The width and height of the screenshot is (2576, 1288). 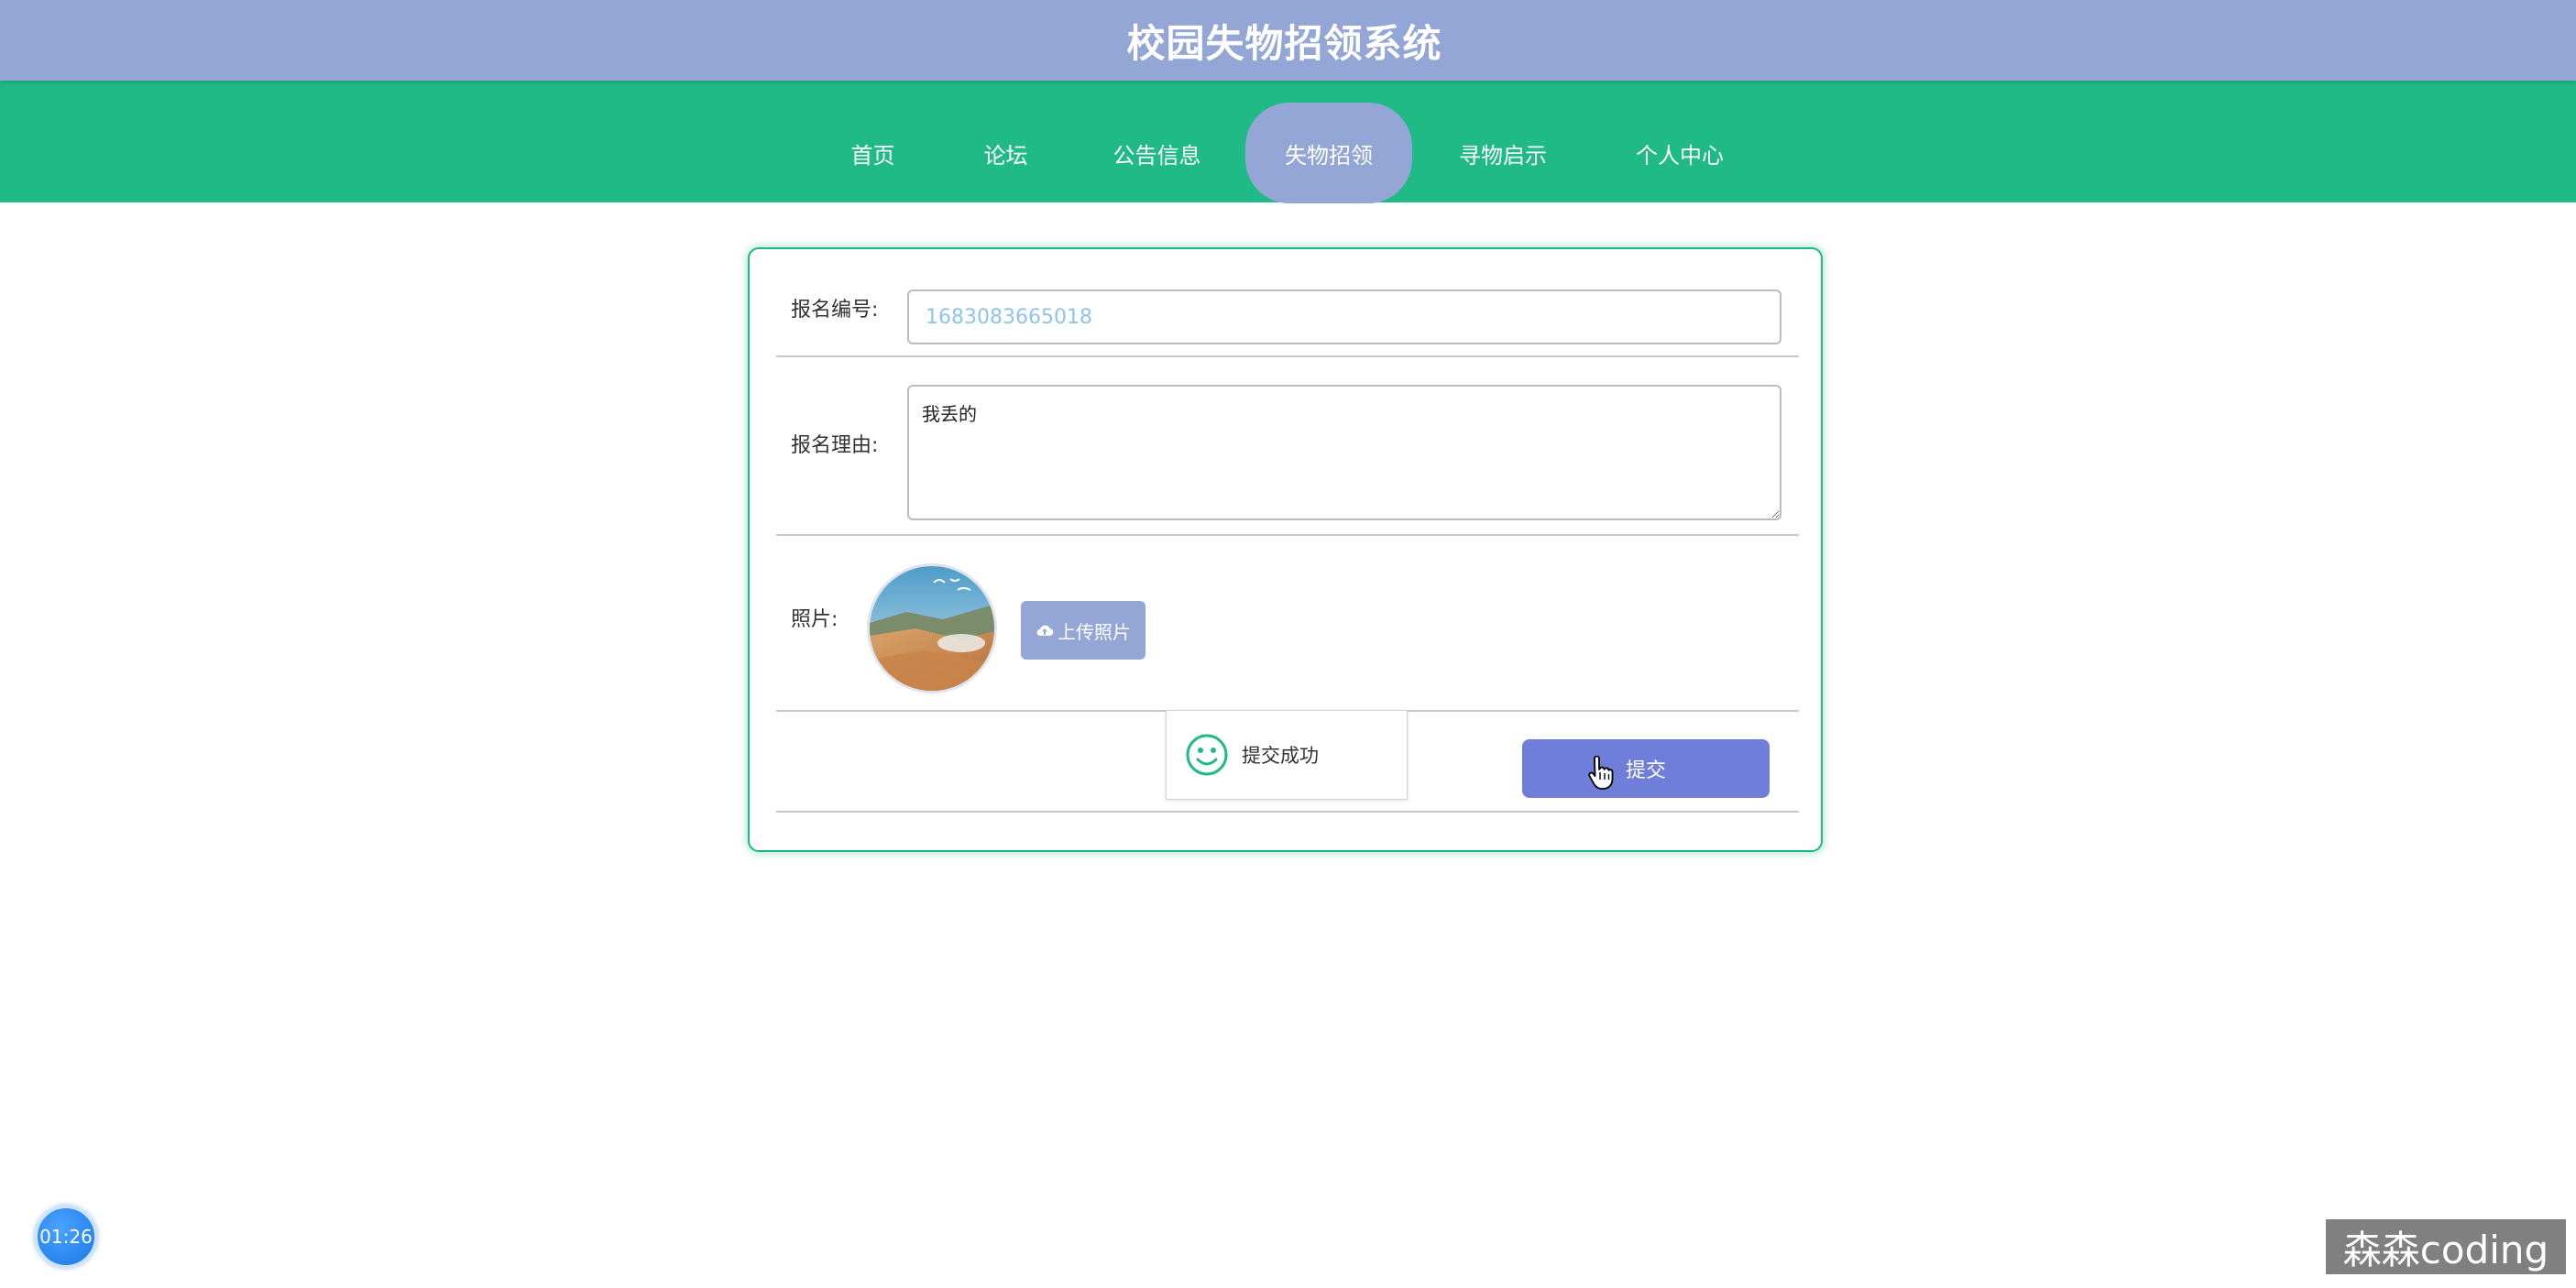 What do you see at coordinates (872, 153) in the screenshot?
I see `nav-item-home: 首页` at bounding box center [872, 153].